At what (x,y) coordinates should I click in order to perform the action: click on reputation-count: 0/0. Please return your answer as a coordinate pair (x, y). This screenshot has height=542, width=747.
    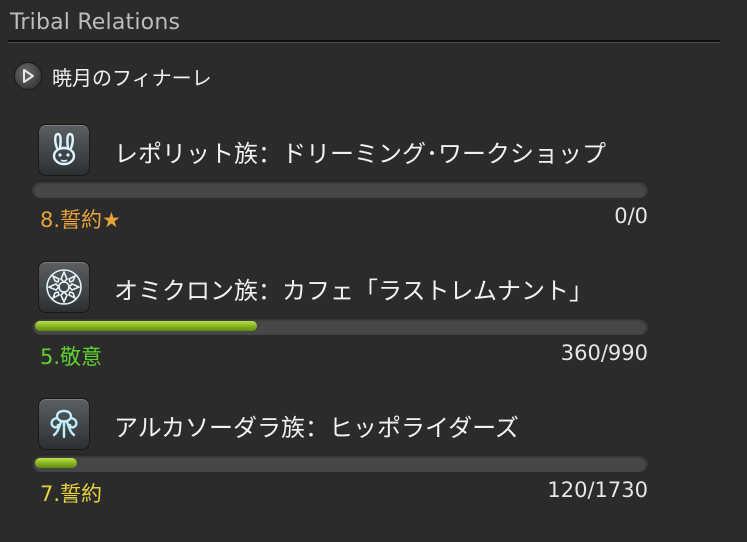
    Looking at the image, I should click on (631, 216).